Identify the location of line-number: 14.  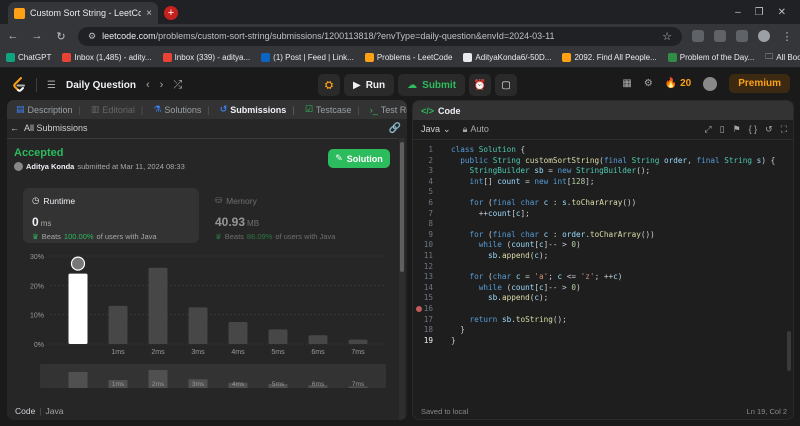
(425, 288).